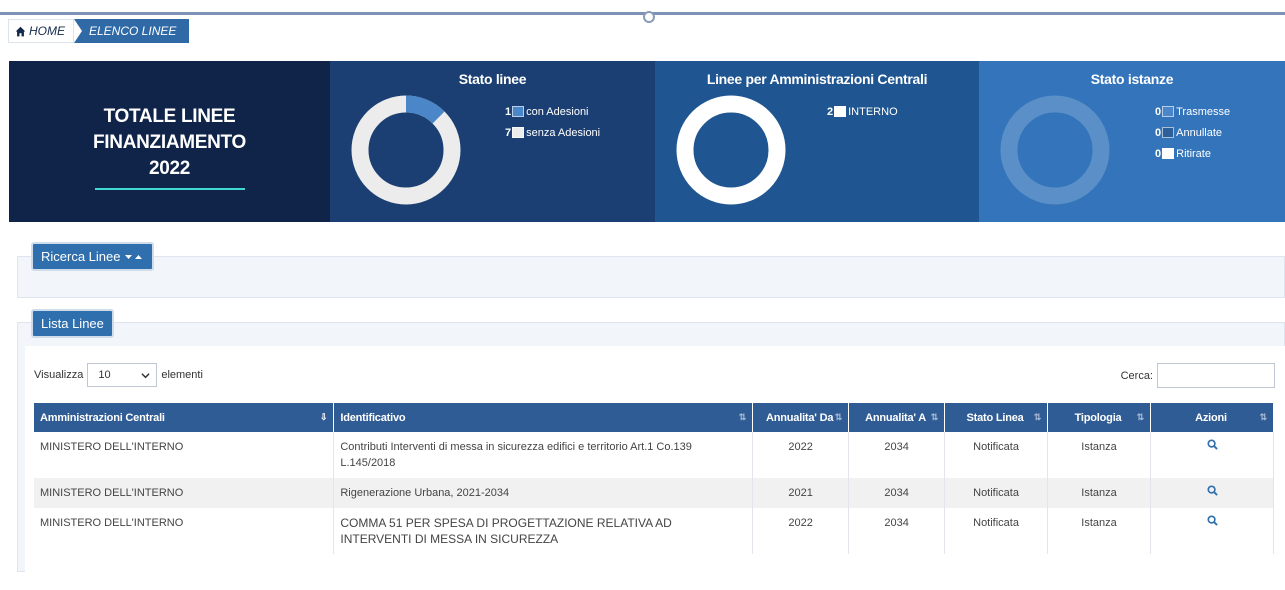 This screenshot has width=1285, height=590. Describe the element at coordinates (553, 132) in the screenshot. I see `legend-item: 7 senza Adesioni` at that location.